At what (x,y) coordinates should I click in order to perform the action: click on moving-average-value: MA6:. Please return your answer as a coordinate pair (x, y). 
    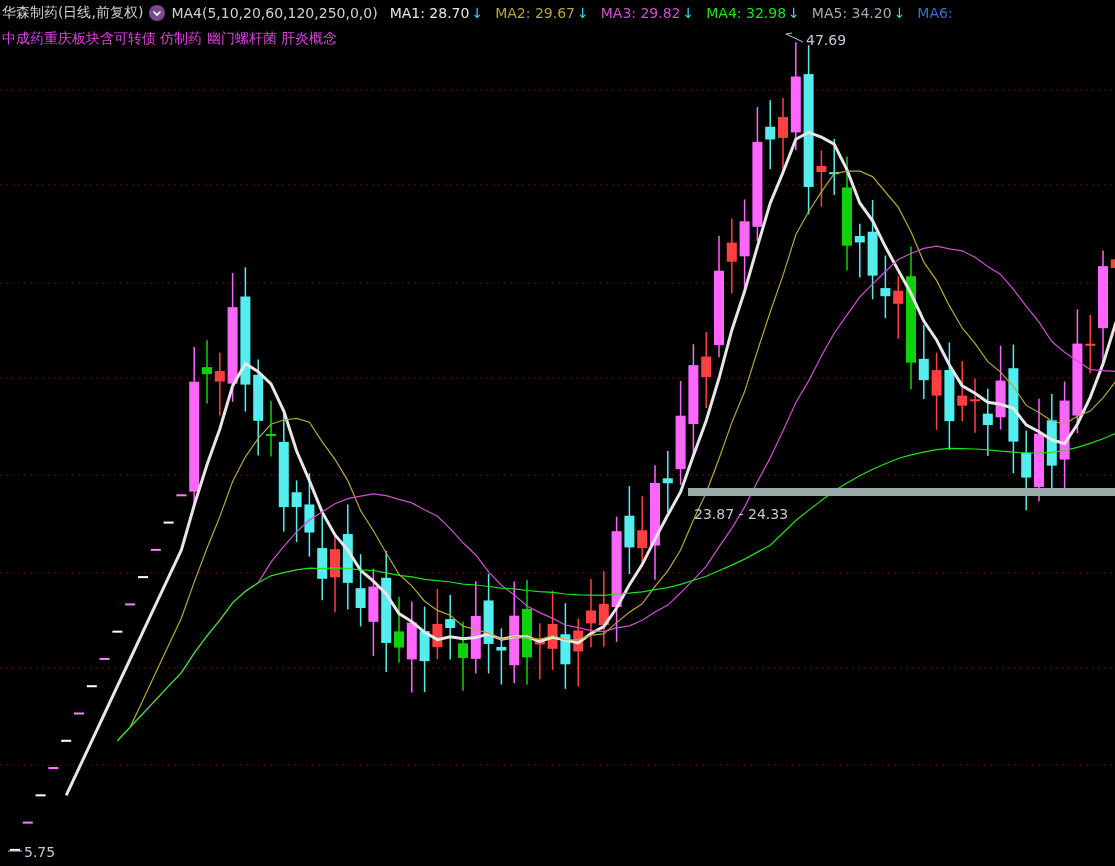
    Looking at the image, I should click on (935, 13).